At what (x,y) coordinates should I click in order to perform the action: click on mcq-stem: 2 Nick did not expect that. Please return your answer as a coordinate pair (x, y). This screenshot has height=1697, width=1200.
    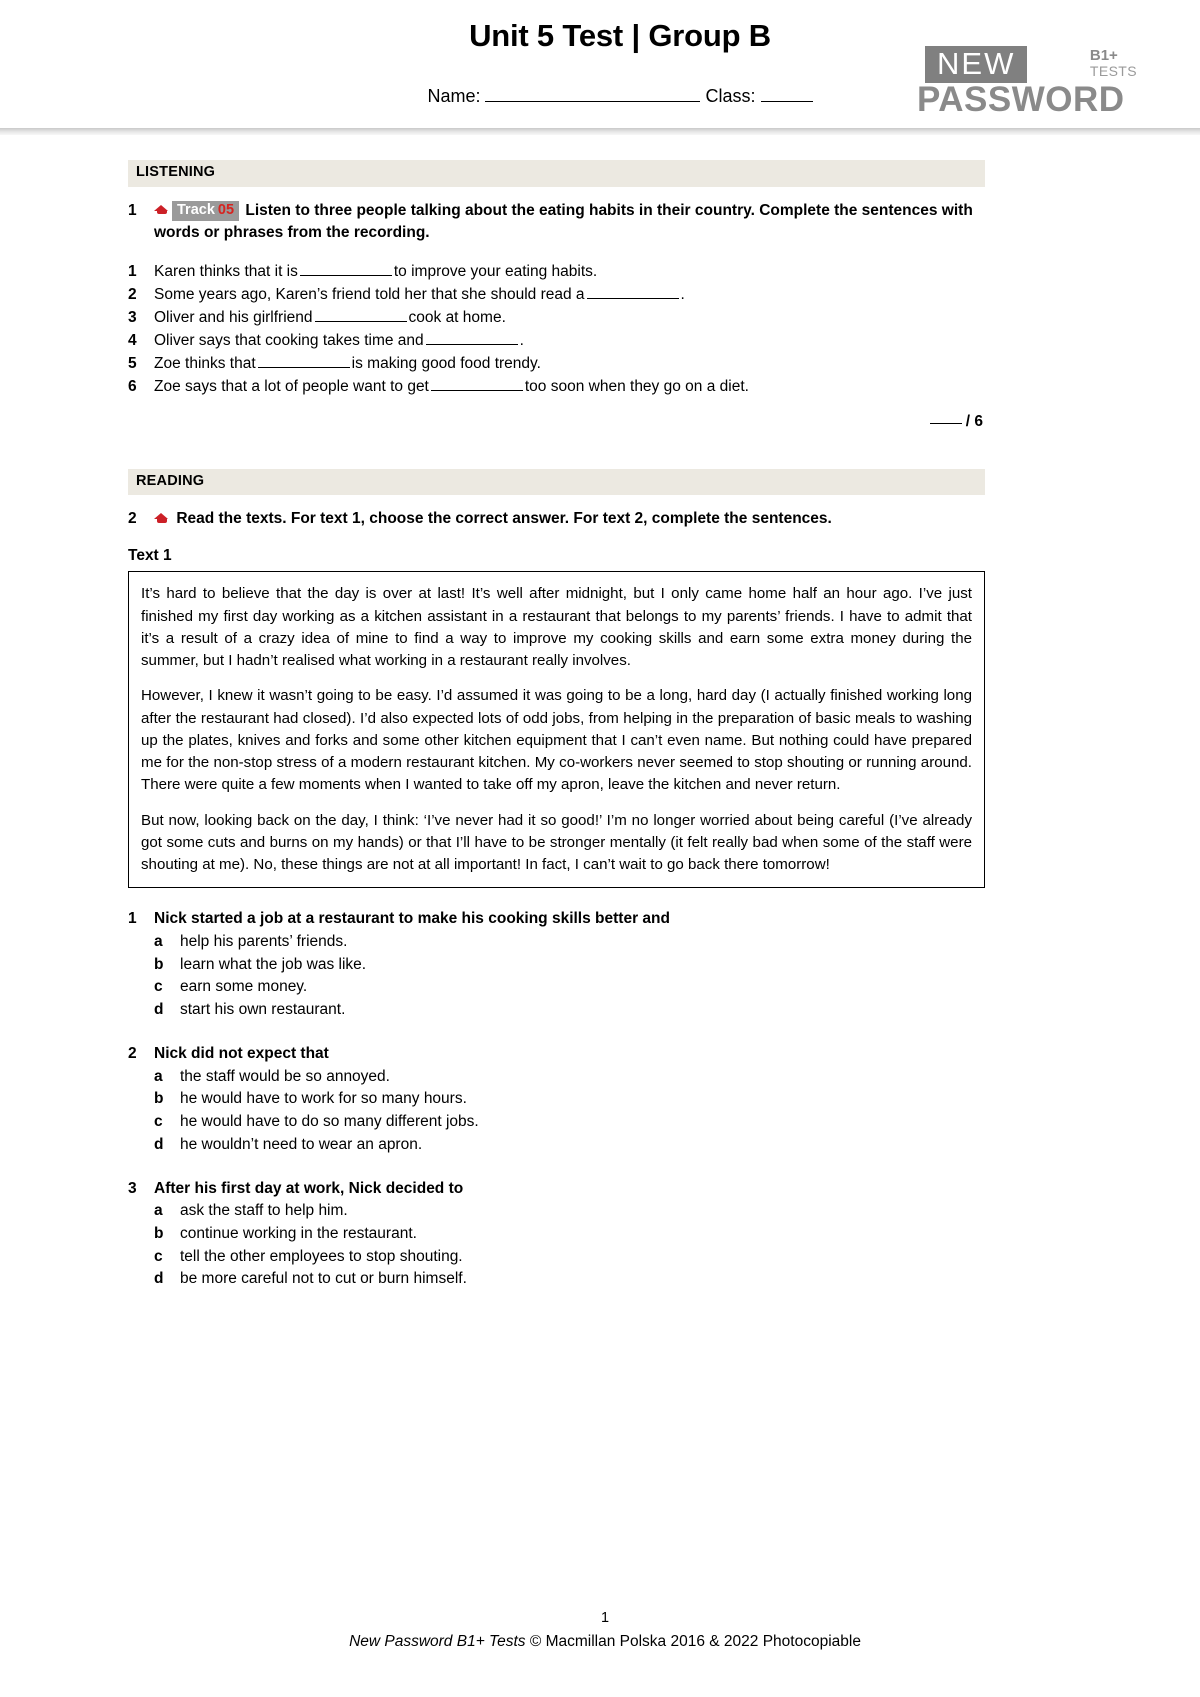
    Looking at the image, I should click on (556, 1054).